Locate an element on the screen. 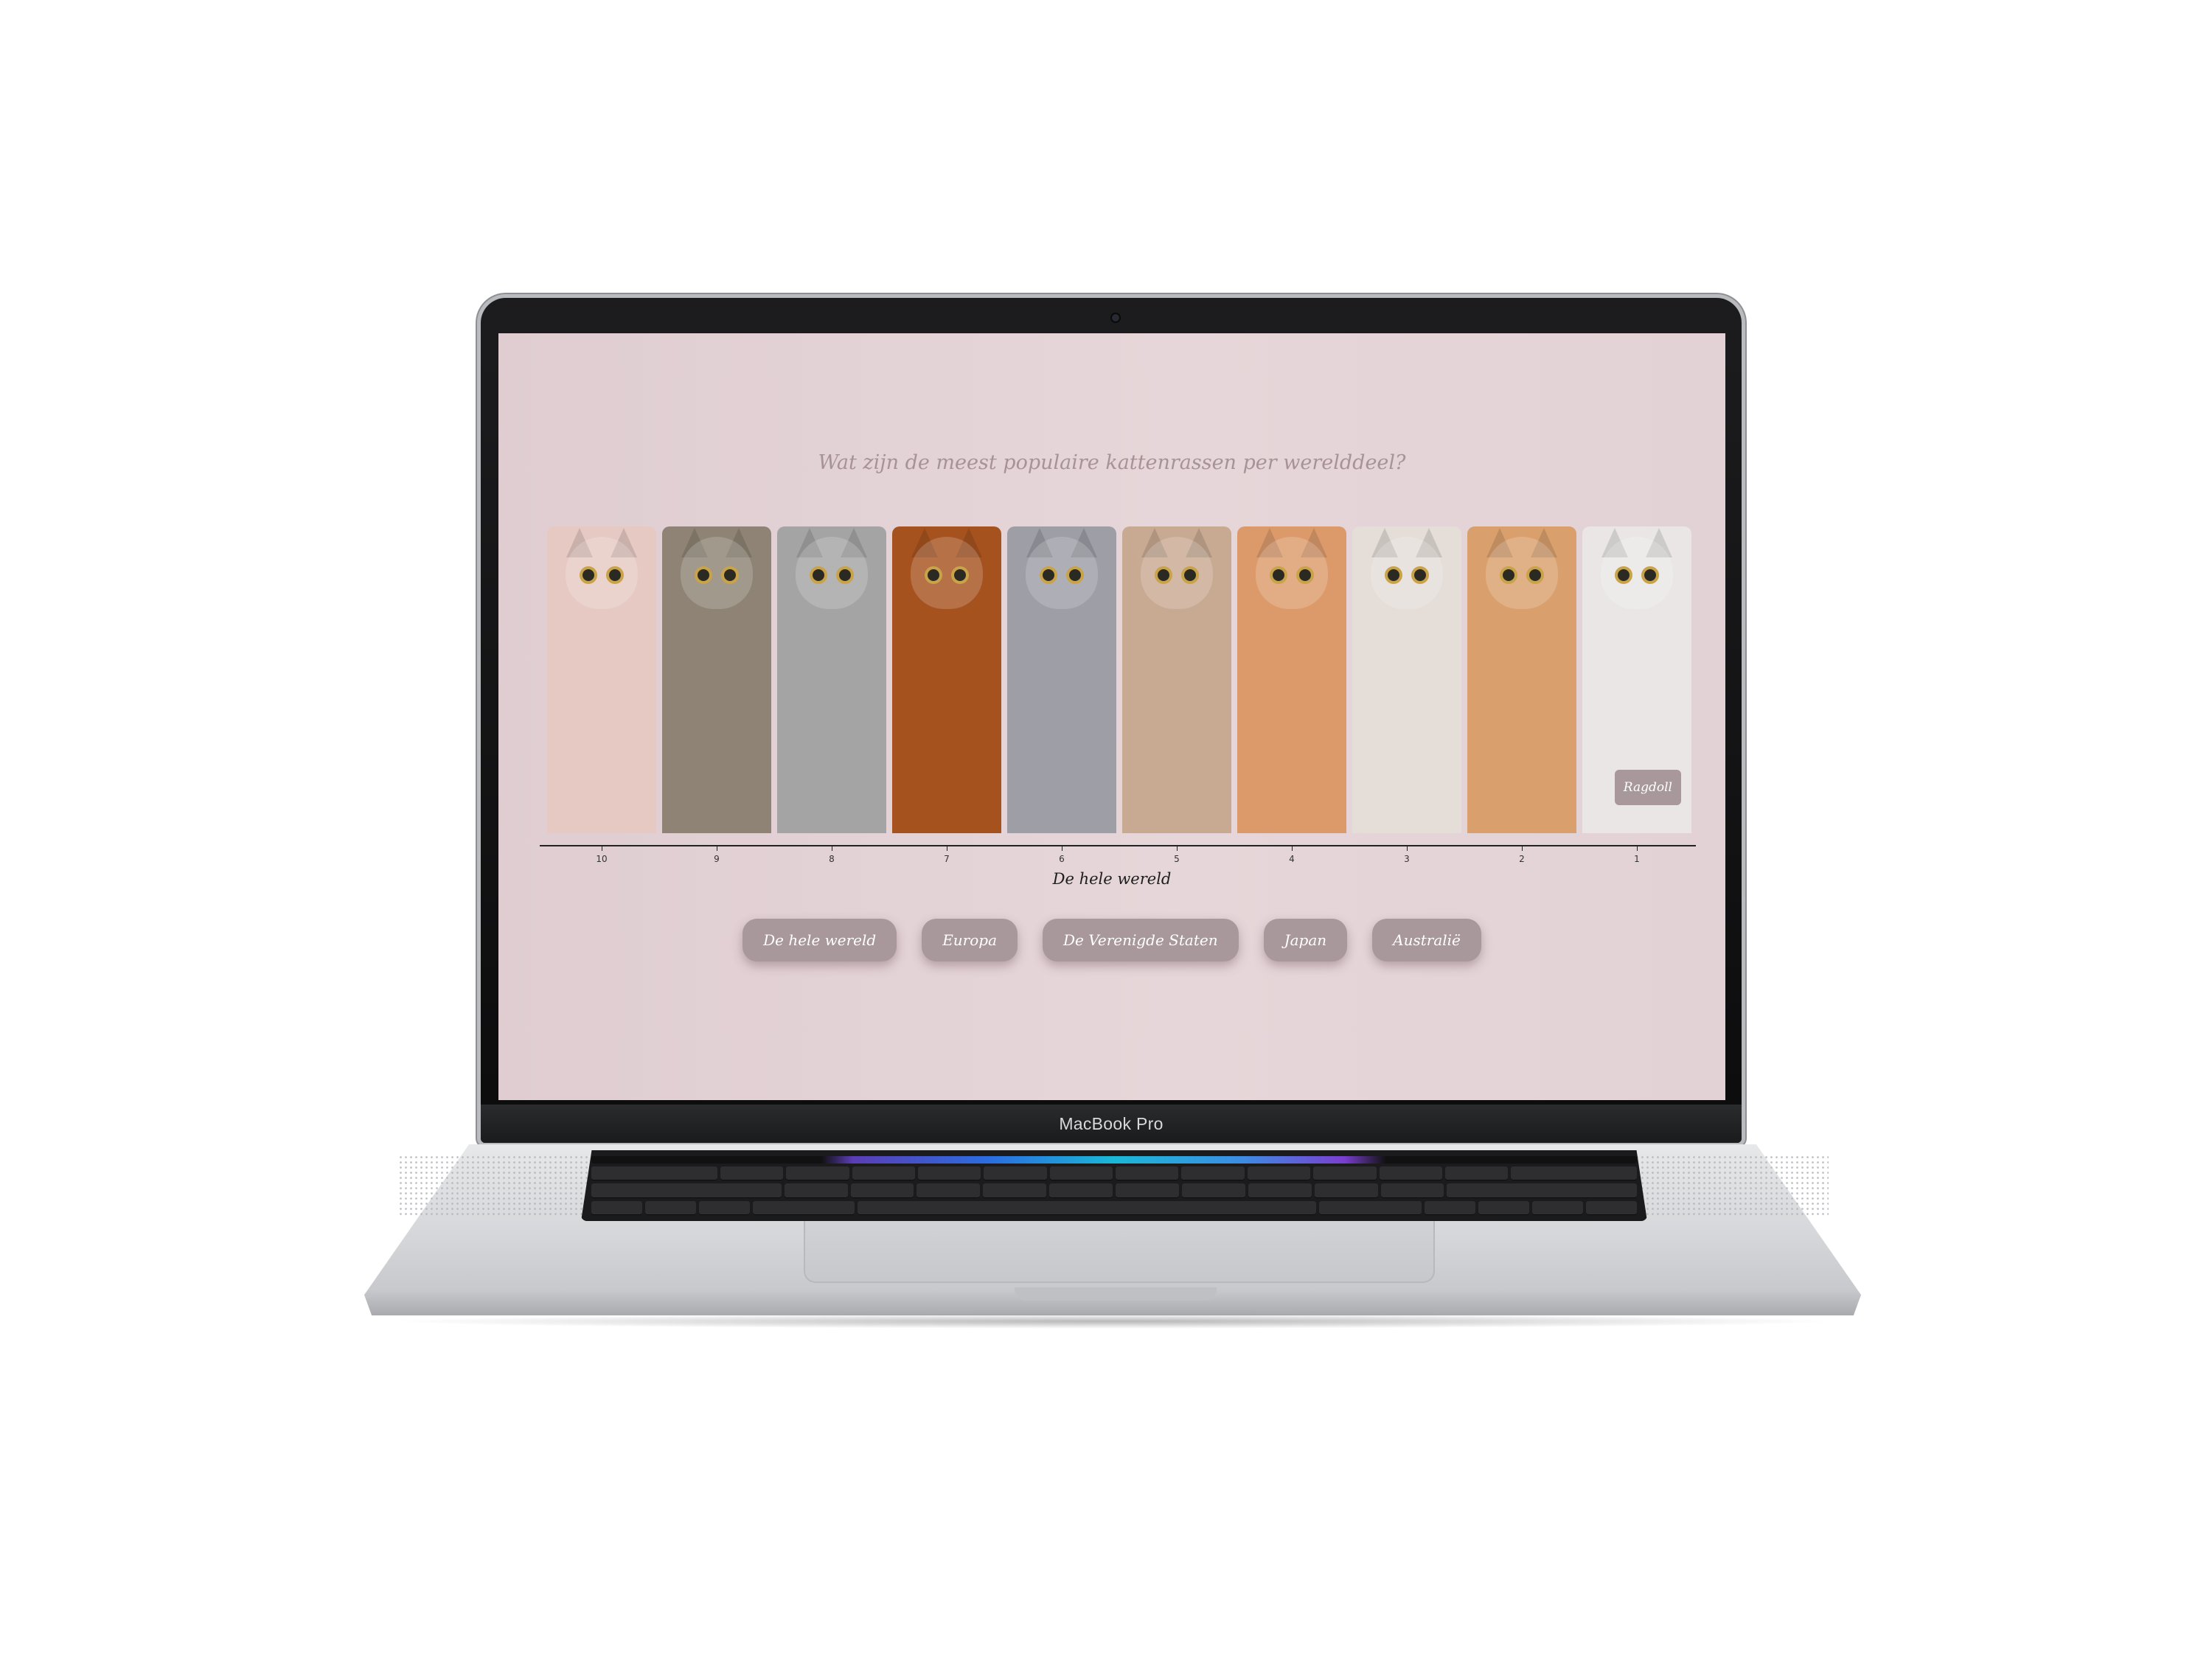 The image size is (2212, 1659). red-longhair-cat-icon is located at coordinates (1291, 679).